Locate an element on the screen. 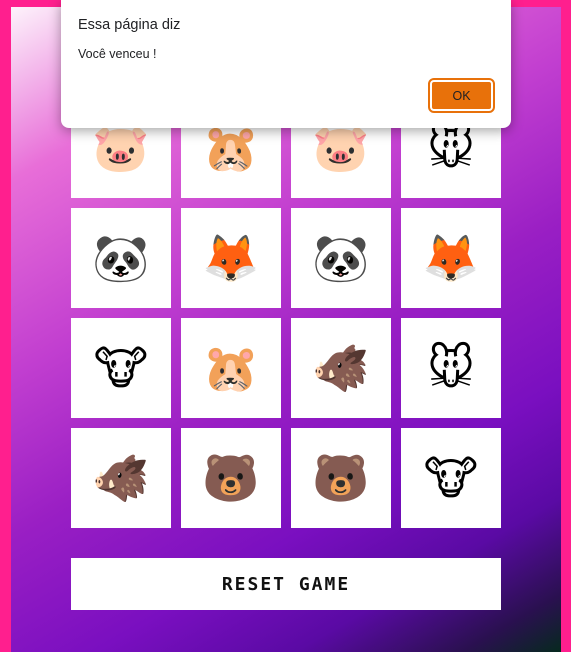 This screenshot has height=652, width=571. card-mouse: 🐭 is located at coordinates (451, 368).